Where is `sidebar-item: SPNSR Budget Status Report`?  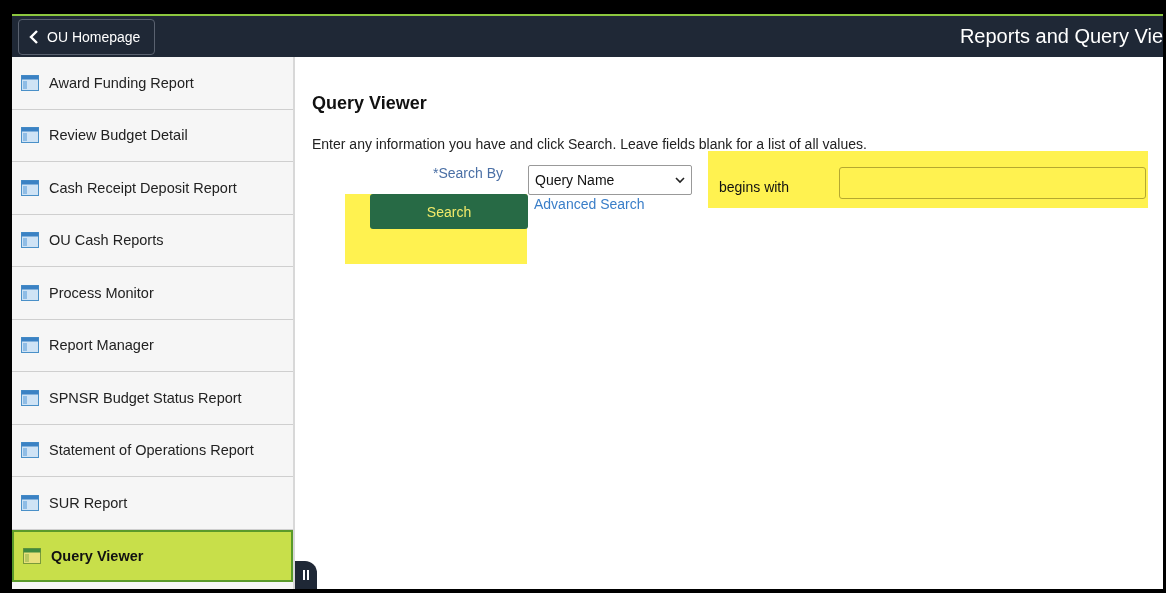
sidebar-item: SPNSR Budget Status Report is located at coordinates (152, 398).